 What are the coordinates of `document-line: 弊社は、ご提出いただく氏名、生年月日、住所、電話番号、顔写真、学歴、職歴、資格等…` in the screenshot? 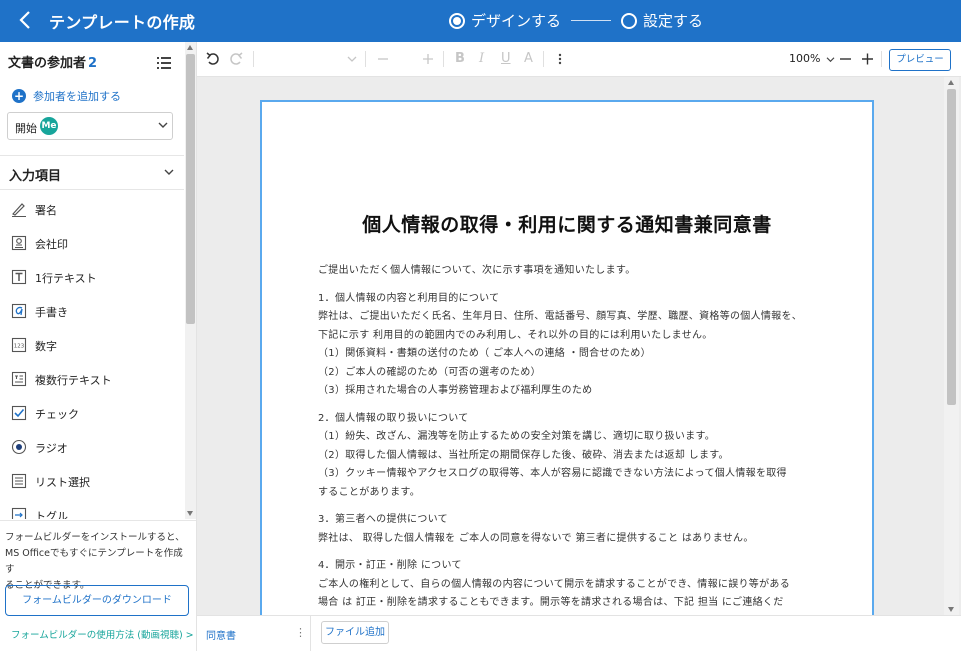 It's located at (560, 316).